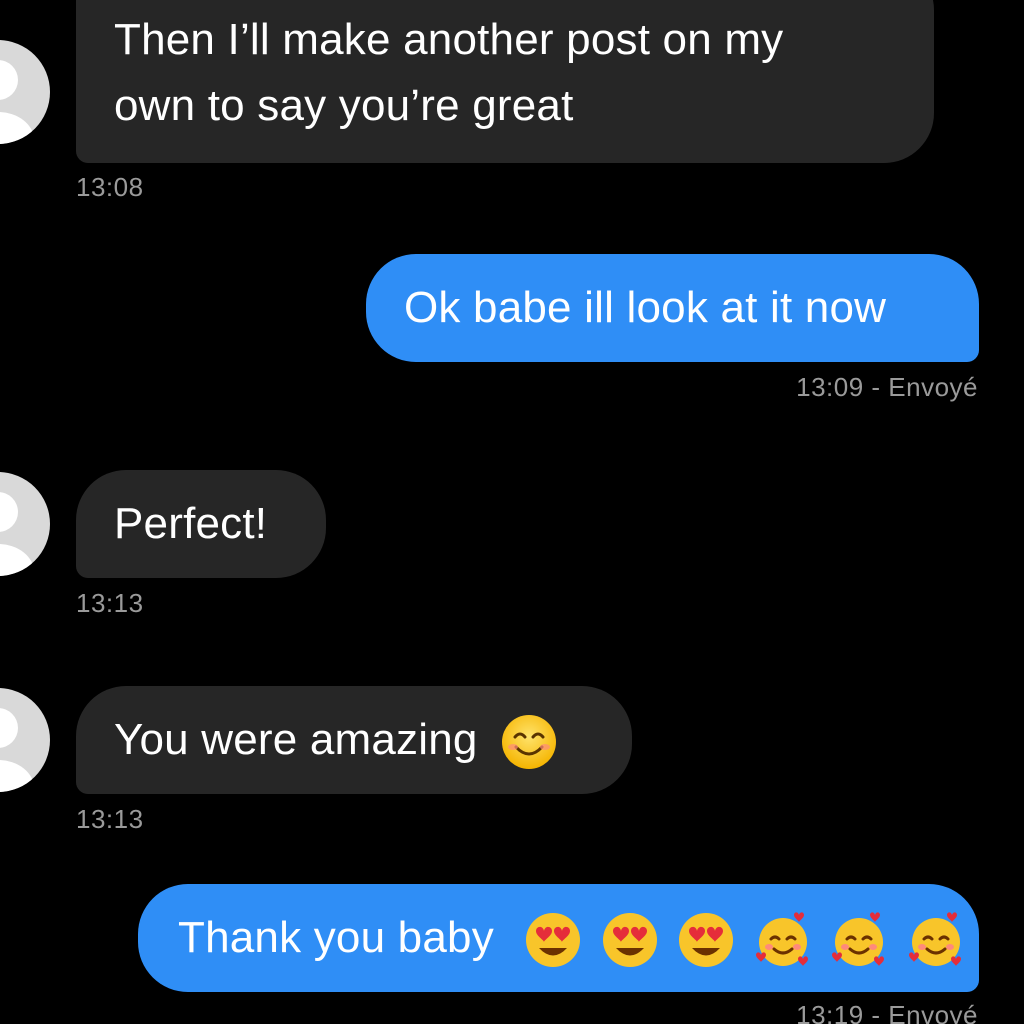 The image size is (1024, 1024). Describe the element at coordinates (191, 523) in the screenshot. I see `message-text: Perfect!` at that location.